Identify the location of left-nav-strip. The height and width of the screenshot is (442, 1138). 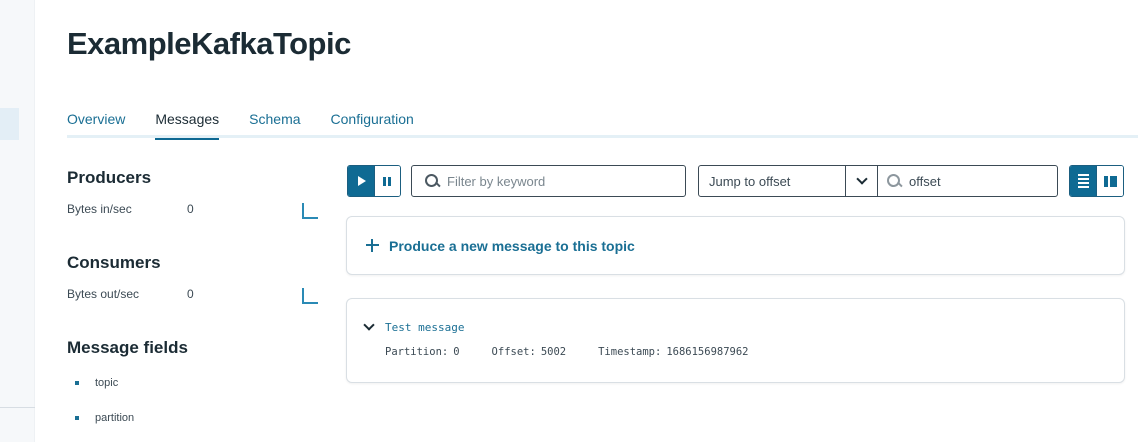
(17, 221).